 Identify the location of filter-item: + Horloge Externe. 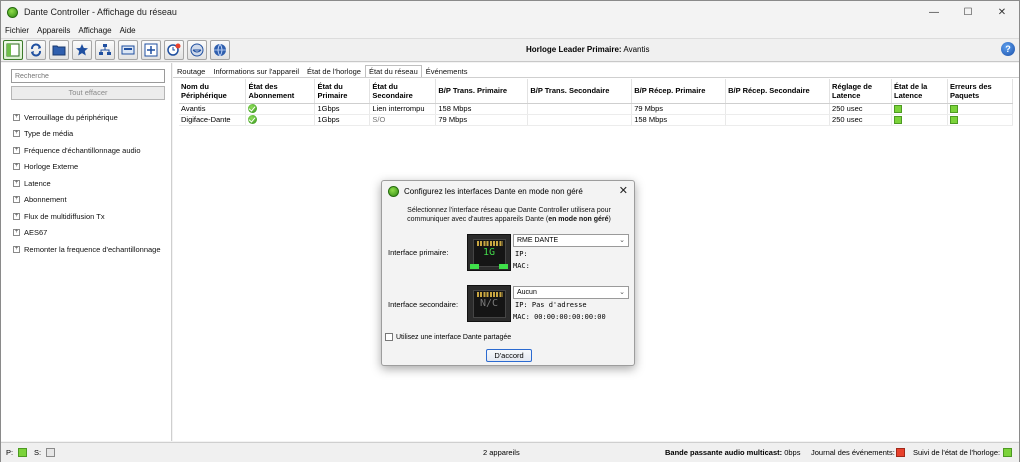
(87, 167).